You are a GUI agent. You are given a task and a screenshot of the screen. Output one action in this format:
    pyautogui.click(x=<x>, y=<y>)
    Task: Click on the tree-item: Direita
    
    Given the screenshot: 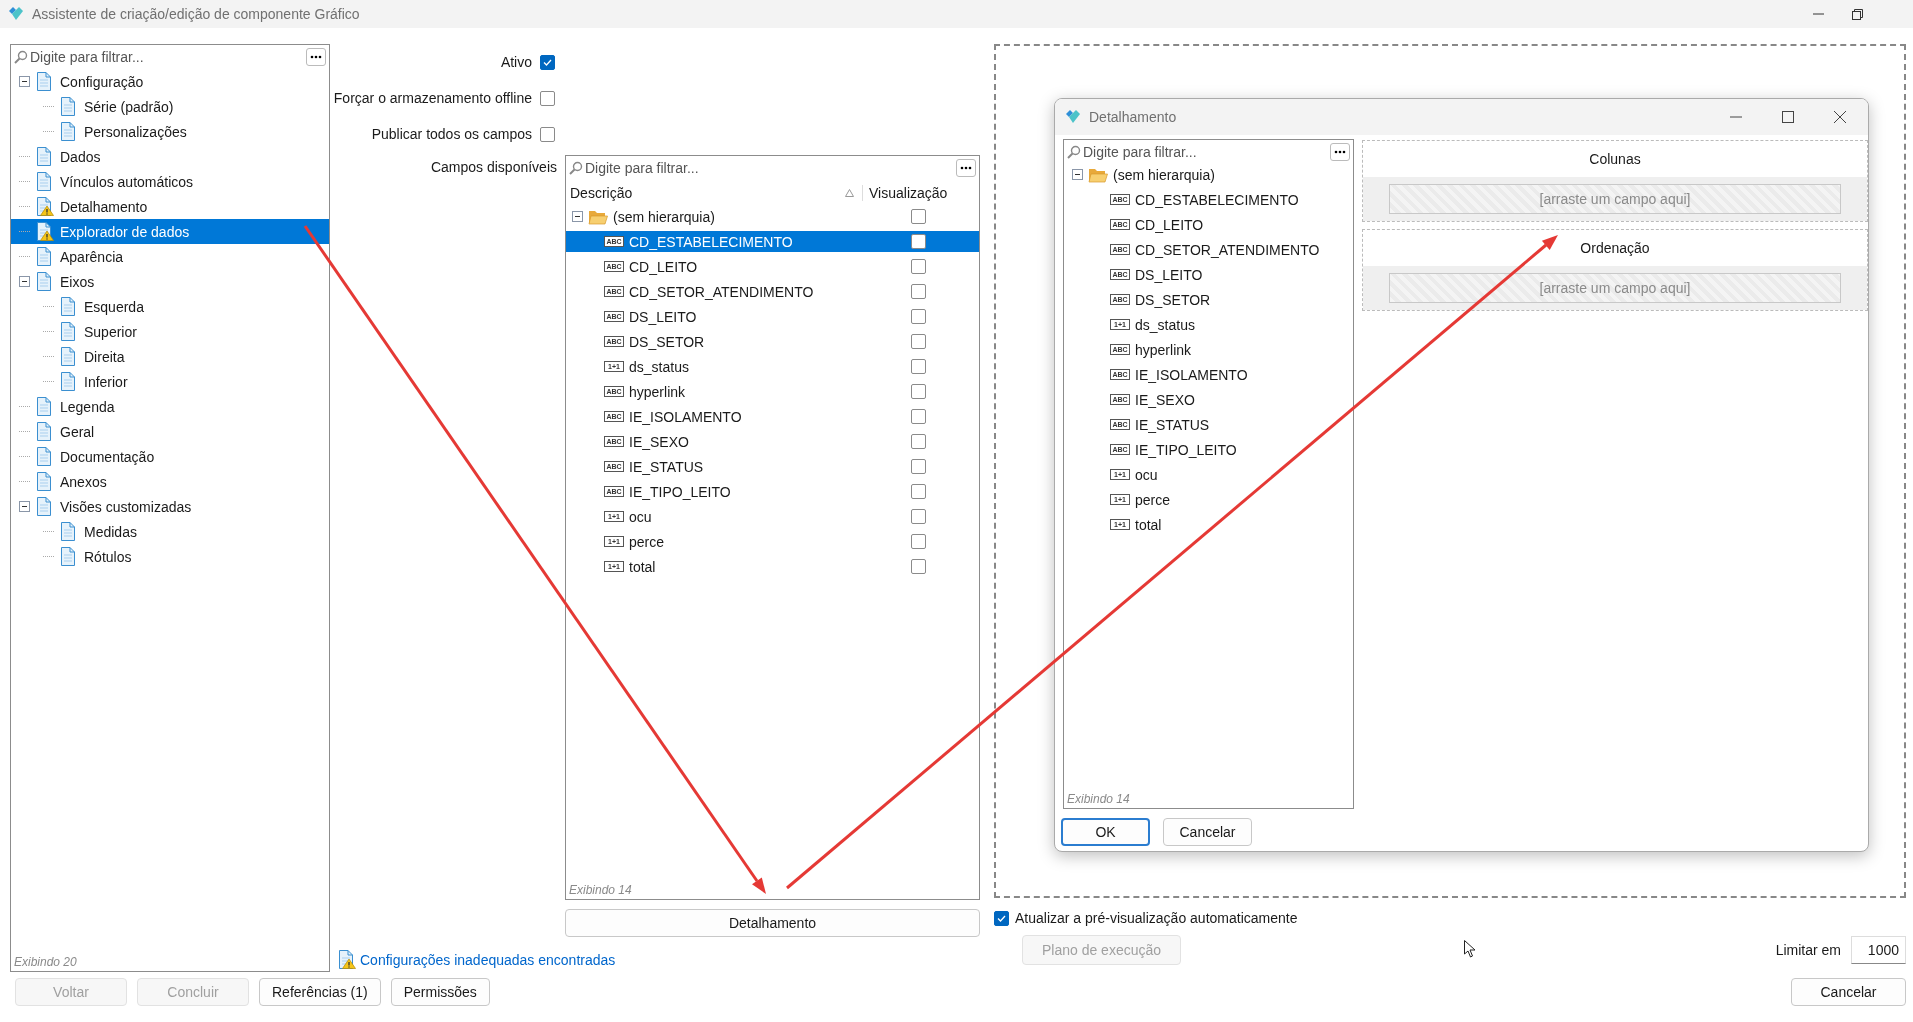 What is the action you would take?
    pyautogui.click(x=170, y=356)
    